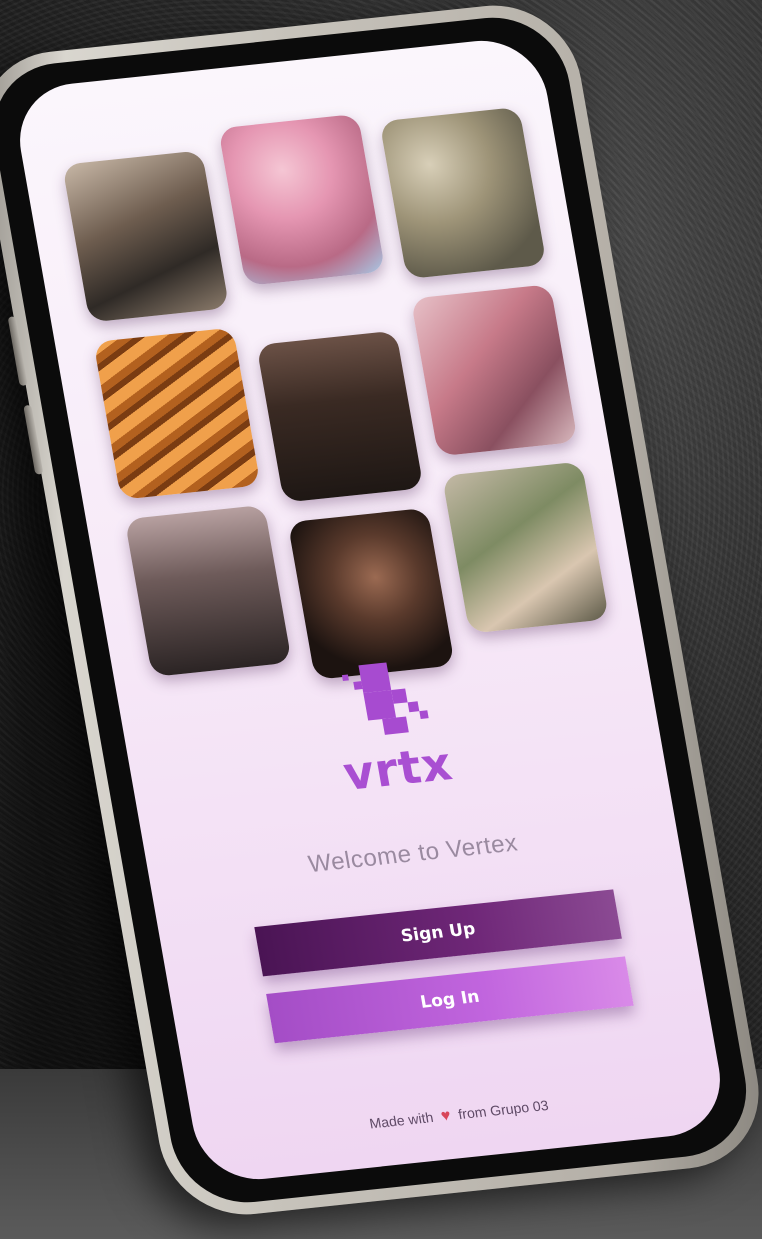  What do you see at coordinates (371, 593) in the screenshot?
I see `gallery-photo-portrait: ▣` at bounding box center [371, 593].